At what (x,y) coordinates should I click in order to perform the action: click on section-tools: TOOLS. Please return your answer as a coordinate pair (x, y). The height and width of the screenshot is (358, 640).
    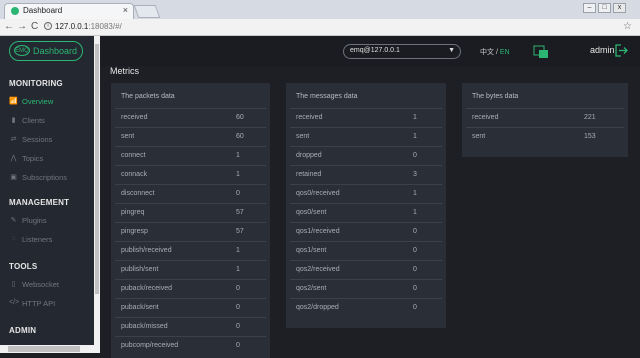
    Looking at the image, I should click on (23, 266).